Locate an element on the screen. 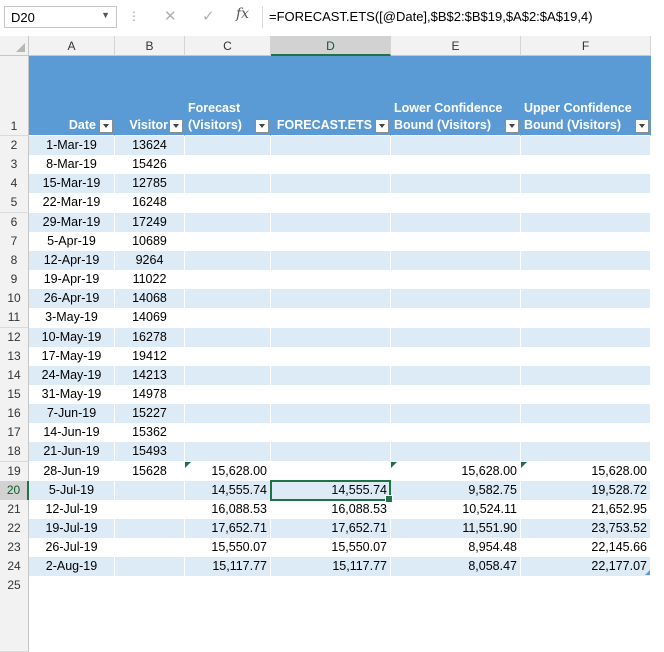  table-cell: 15-Mar-19 is located at coordinates (72, 184).